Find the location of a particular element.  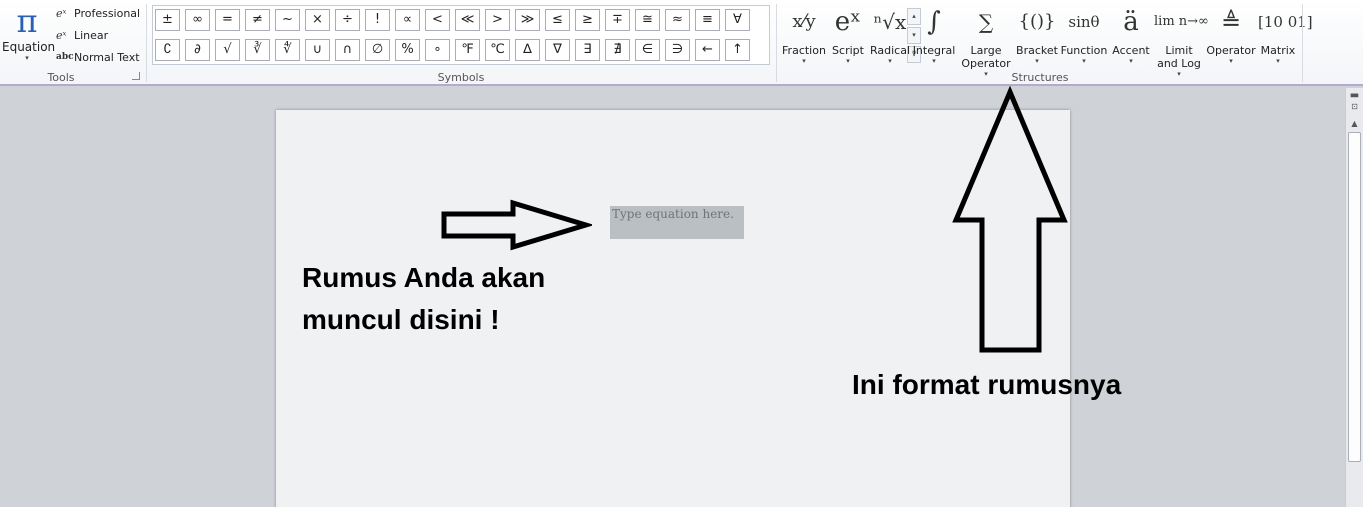

right-arrow-annotation is located at coordinates (516, 225).